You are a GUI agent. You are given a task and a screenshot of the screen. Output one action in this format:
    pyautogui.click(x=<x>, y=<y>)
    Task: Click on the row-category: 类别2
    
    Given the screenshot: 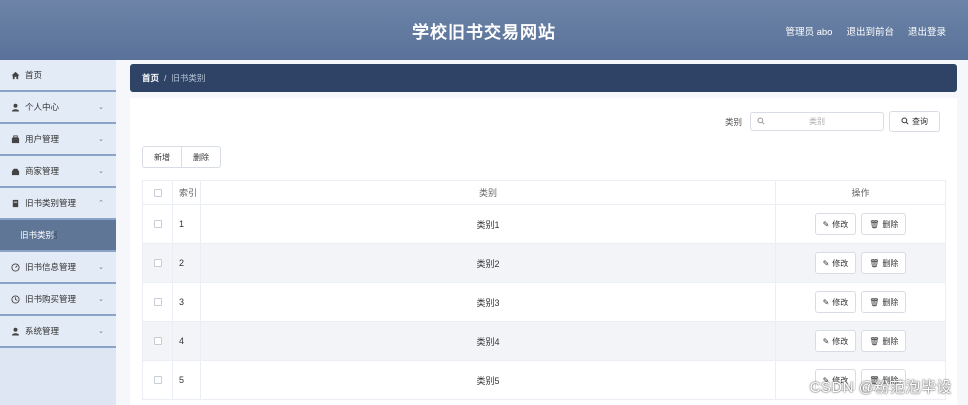 What is the action you would take?
    pyautogui.click(x=488, y=263)
    